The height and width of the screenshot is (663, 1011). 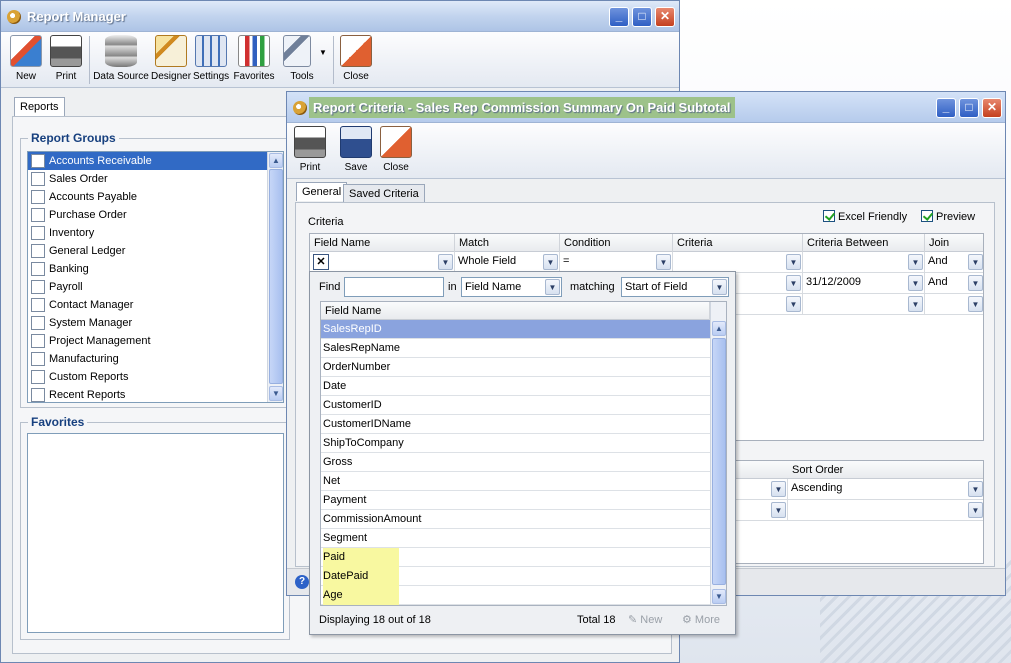 I want to click on delete-row-icon: ✕, so click(x=321, y=262).